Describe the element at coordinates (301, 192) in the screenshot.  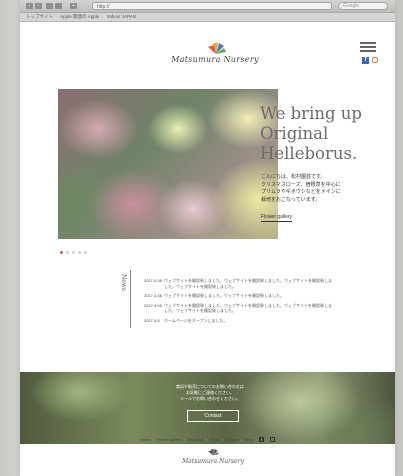
I see `intro-line: プリムラやギボウシなどをメインに` at that location.